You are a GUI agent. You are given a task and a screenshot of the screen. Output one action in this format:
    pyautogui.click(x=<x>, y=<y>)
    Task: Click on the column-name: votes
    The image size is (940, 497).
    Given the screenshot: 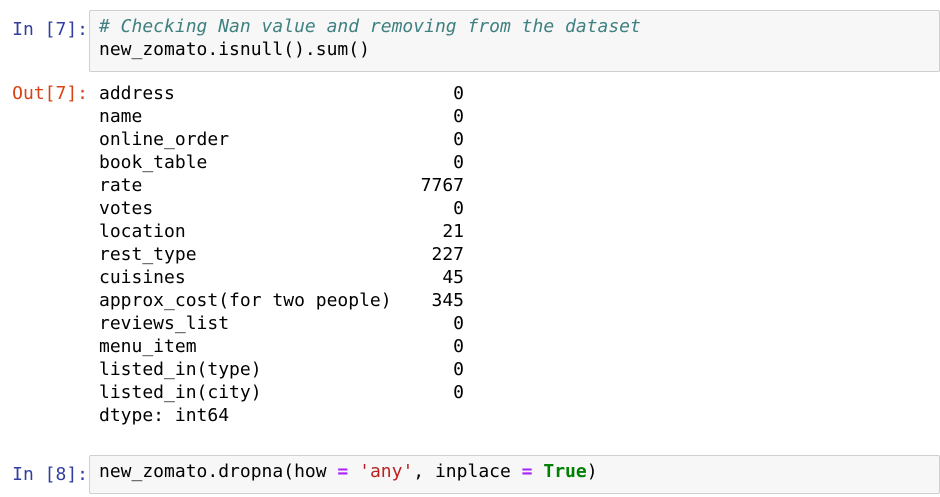 What is the action you would take?
    pyautogui.click(x=126, y=208)
    